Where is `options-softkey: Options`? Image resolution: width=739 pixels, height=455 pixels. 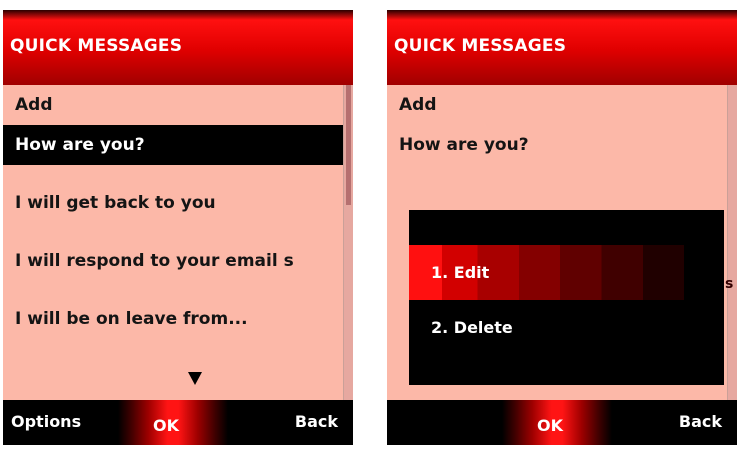 options-softkey: Options is located at coordinates (46, 421).